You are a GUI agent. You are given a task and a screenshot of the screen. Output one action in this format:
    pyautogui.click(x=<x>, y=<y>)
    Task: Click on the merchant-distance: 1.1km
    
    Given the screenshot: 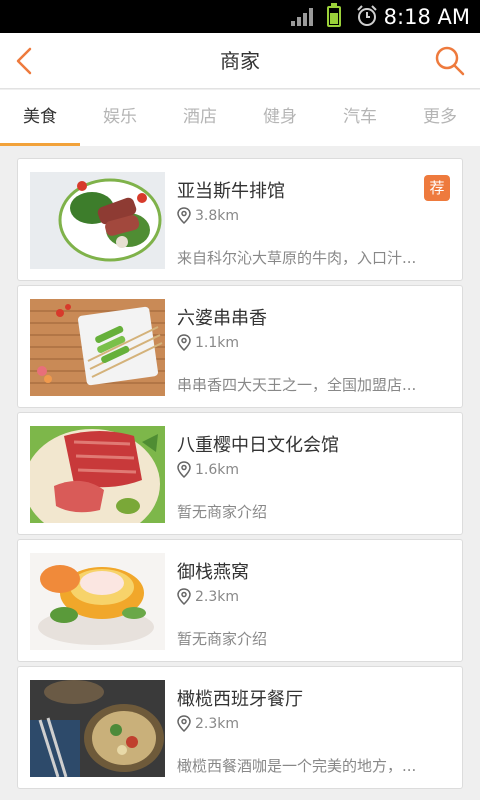 What is the action you would take?
    pyautogui.click(x=208, y=342)
    